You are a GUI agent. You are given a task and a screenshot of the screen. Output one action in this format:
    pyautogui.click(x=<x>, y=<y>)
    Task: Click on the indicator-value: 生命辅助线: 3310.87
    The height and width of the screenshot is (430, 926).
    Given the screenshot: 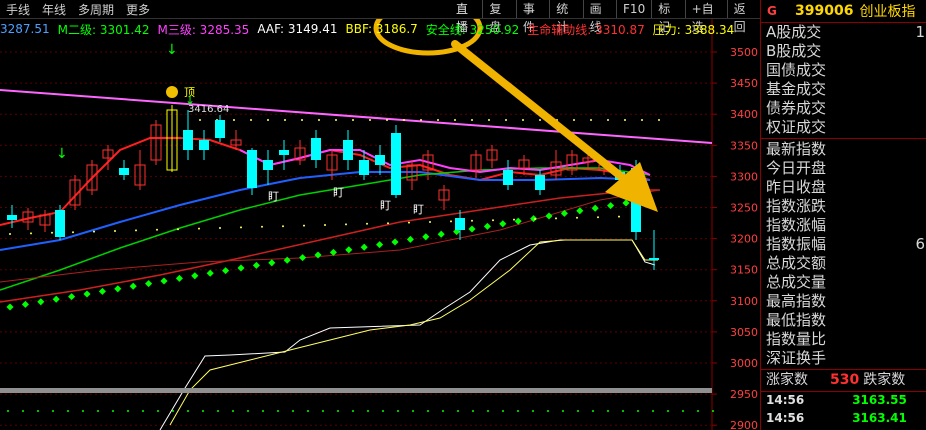 What is the action you would take?
    pyautogui.click(x=586, y=29)
    